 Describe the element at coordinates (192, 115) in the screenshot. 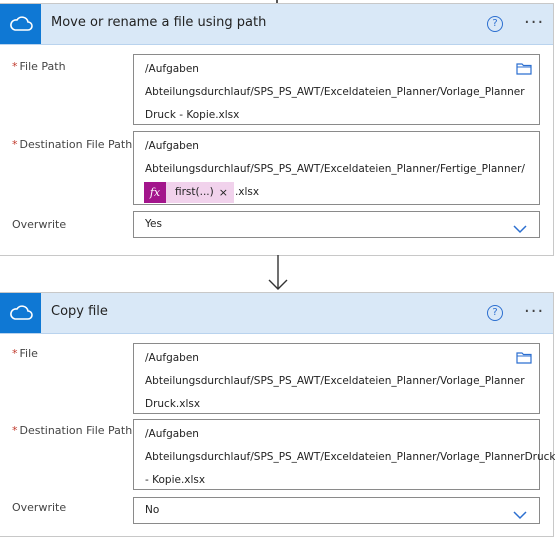

I see `file-path-line: Druck - Kopie.xlsx` at that location.